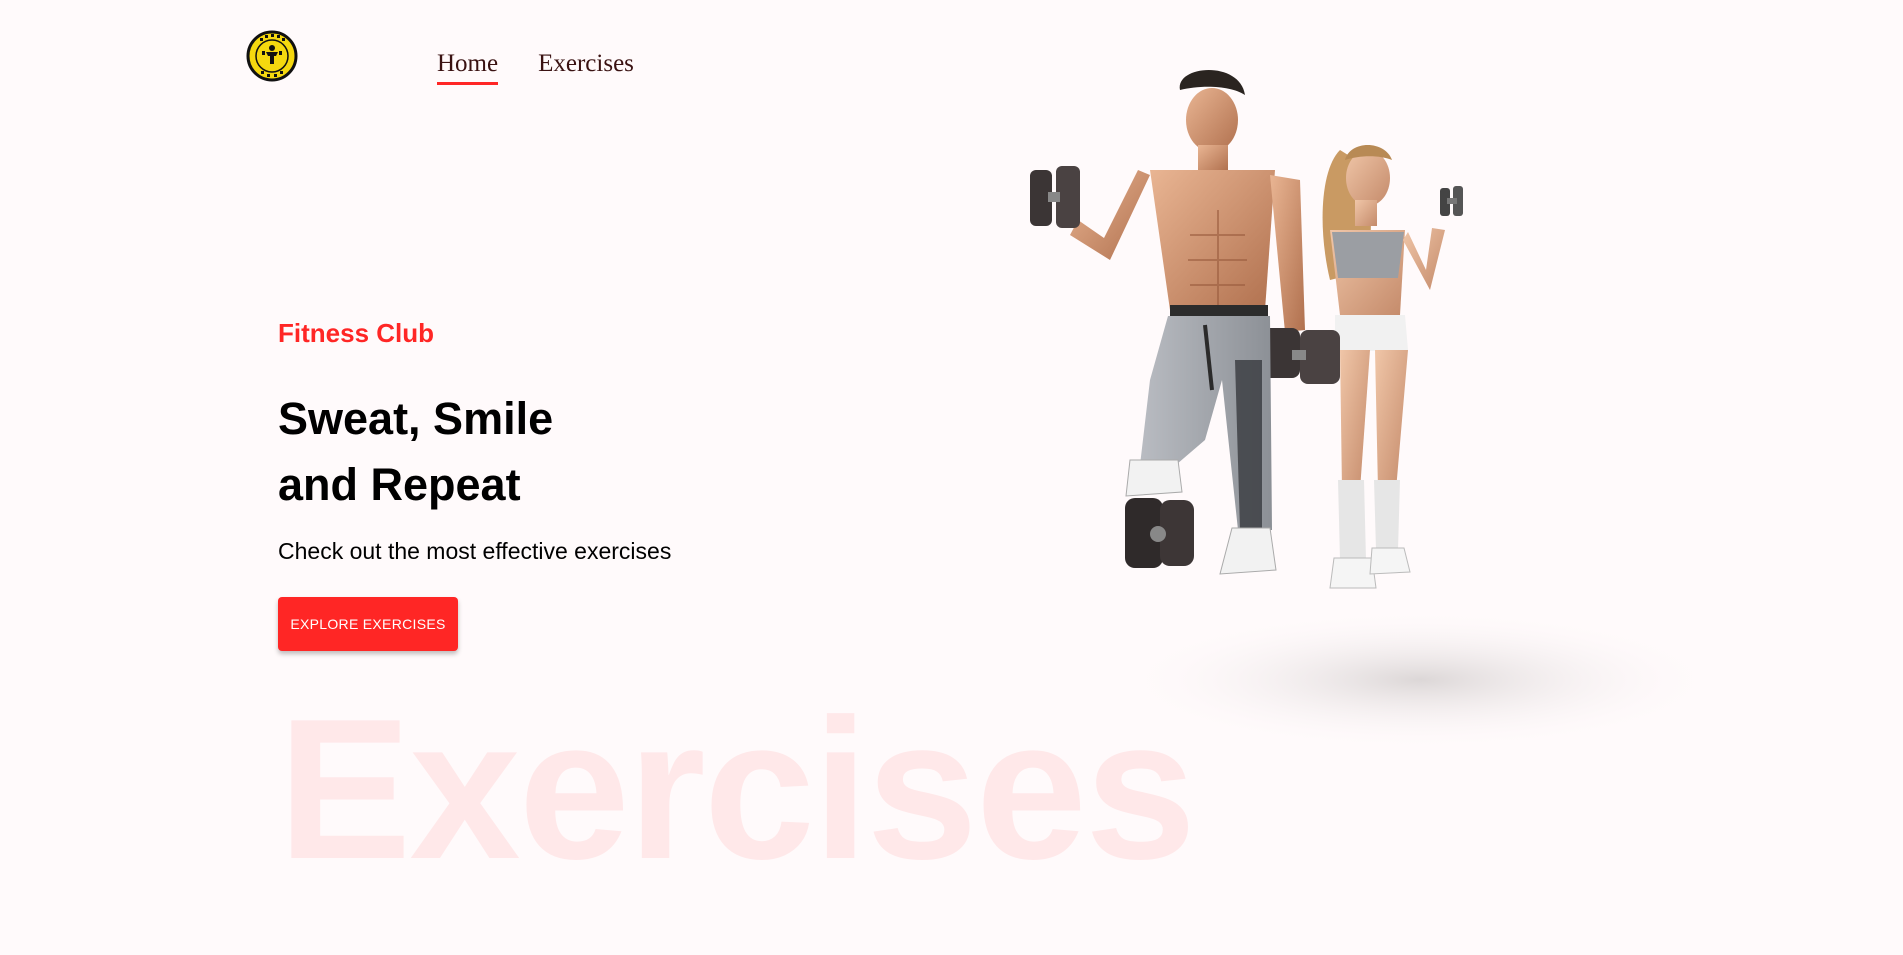 Image resolution: width=1903 pixels, height=955 pixels. I want to click on nav-exercises-link: Exercises, so click(586, 67).